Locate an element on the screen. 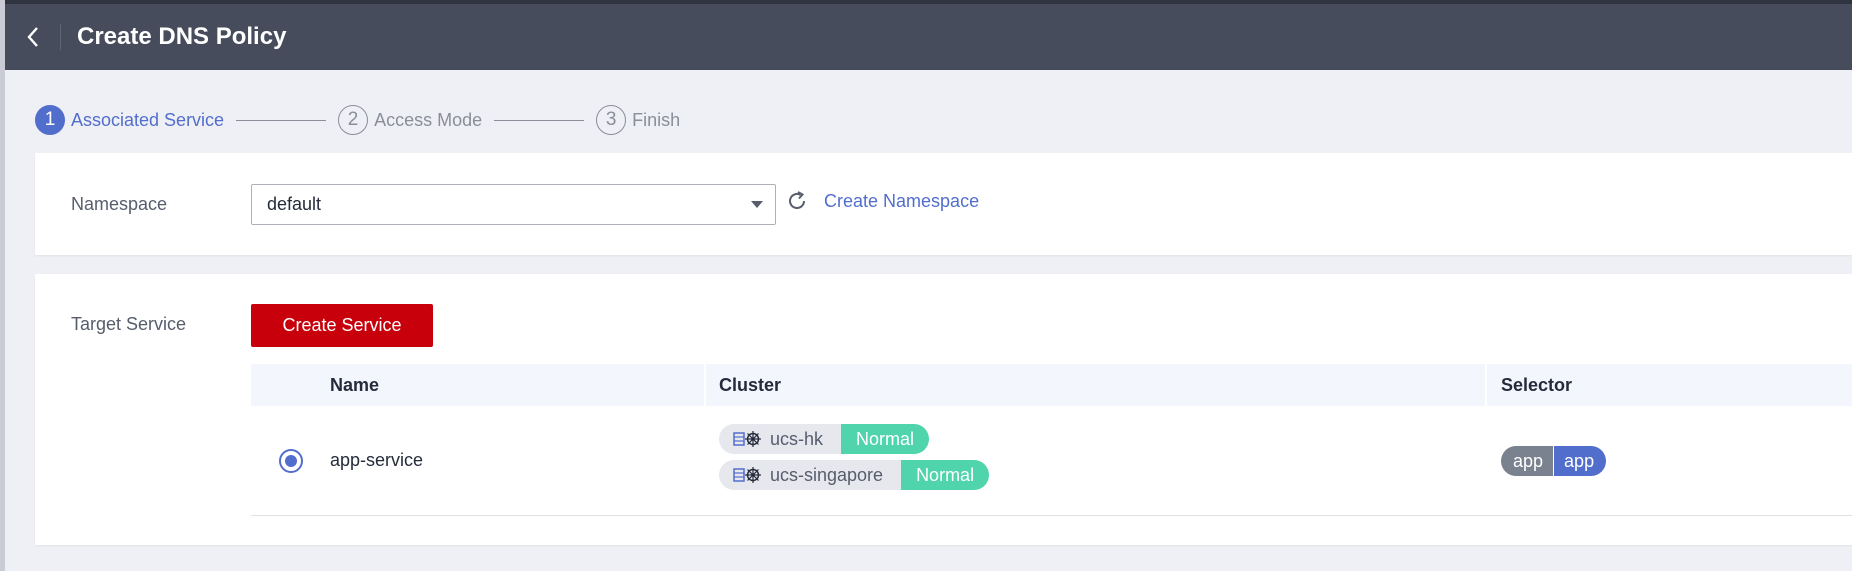 The height and width of the screenshot is (571, 1852). page-title: Create DNS Policy is located at coordinates (182, 36).